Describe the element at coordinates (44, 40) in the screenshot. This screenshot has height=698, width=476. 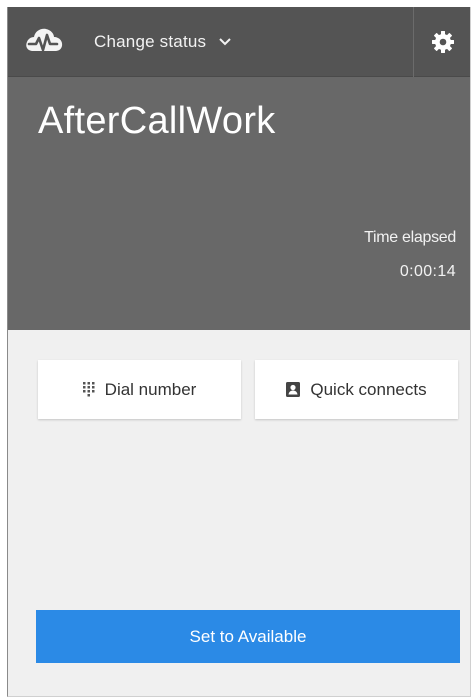
I see `cloud-pulse-icon` at that location.